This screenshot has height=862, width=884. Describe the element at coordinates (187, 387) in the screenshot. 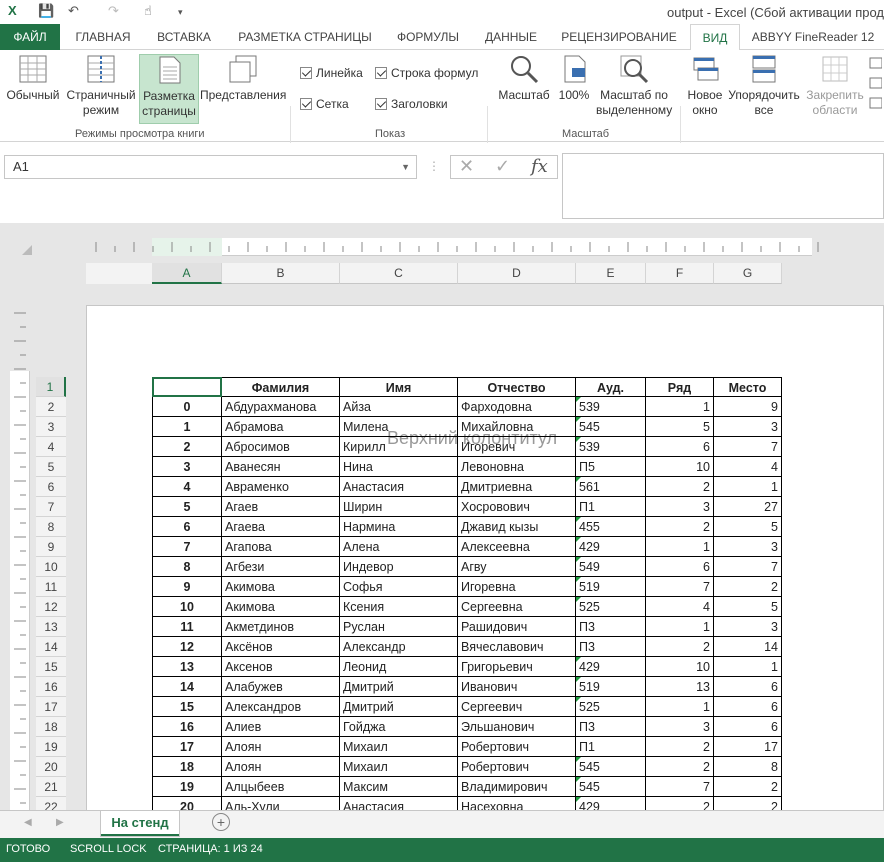

I see `table-header-cell` at that location.